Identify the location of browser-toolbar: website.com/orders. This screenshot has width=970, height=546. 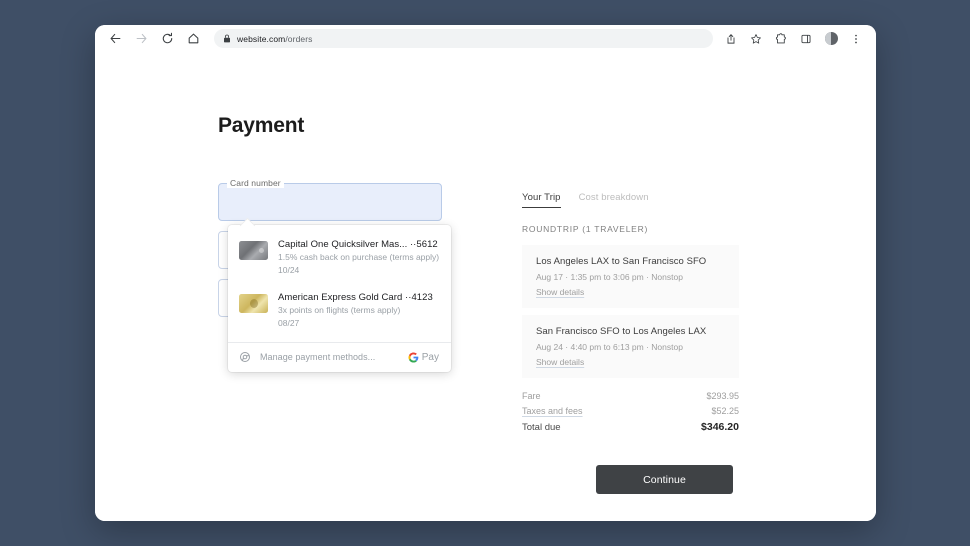
(485, 38).